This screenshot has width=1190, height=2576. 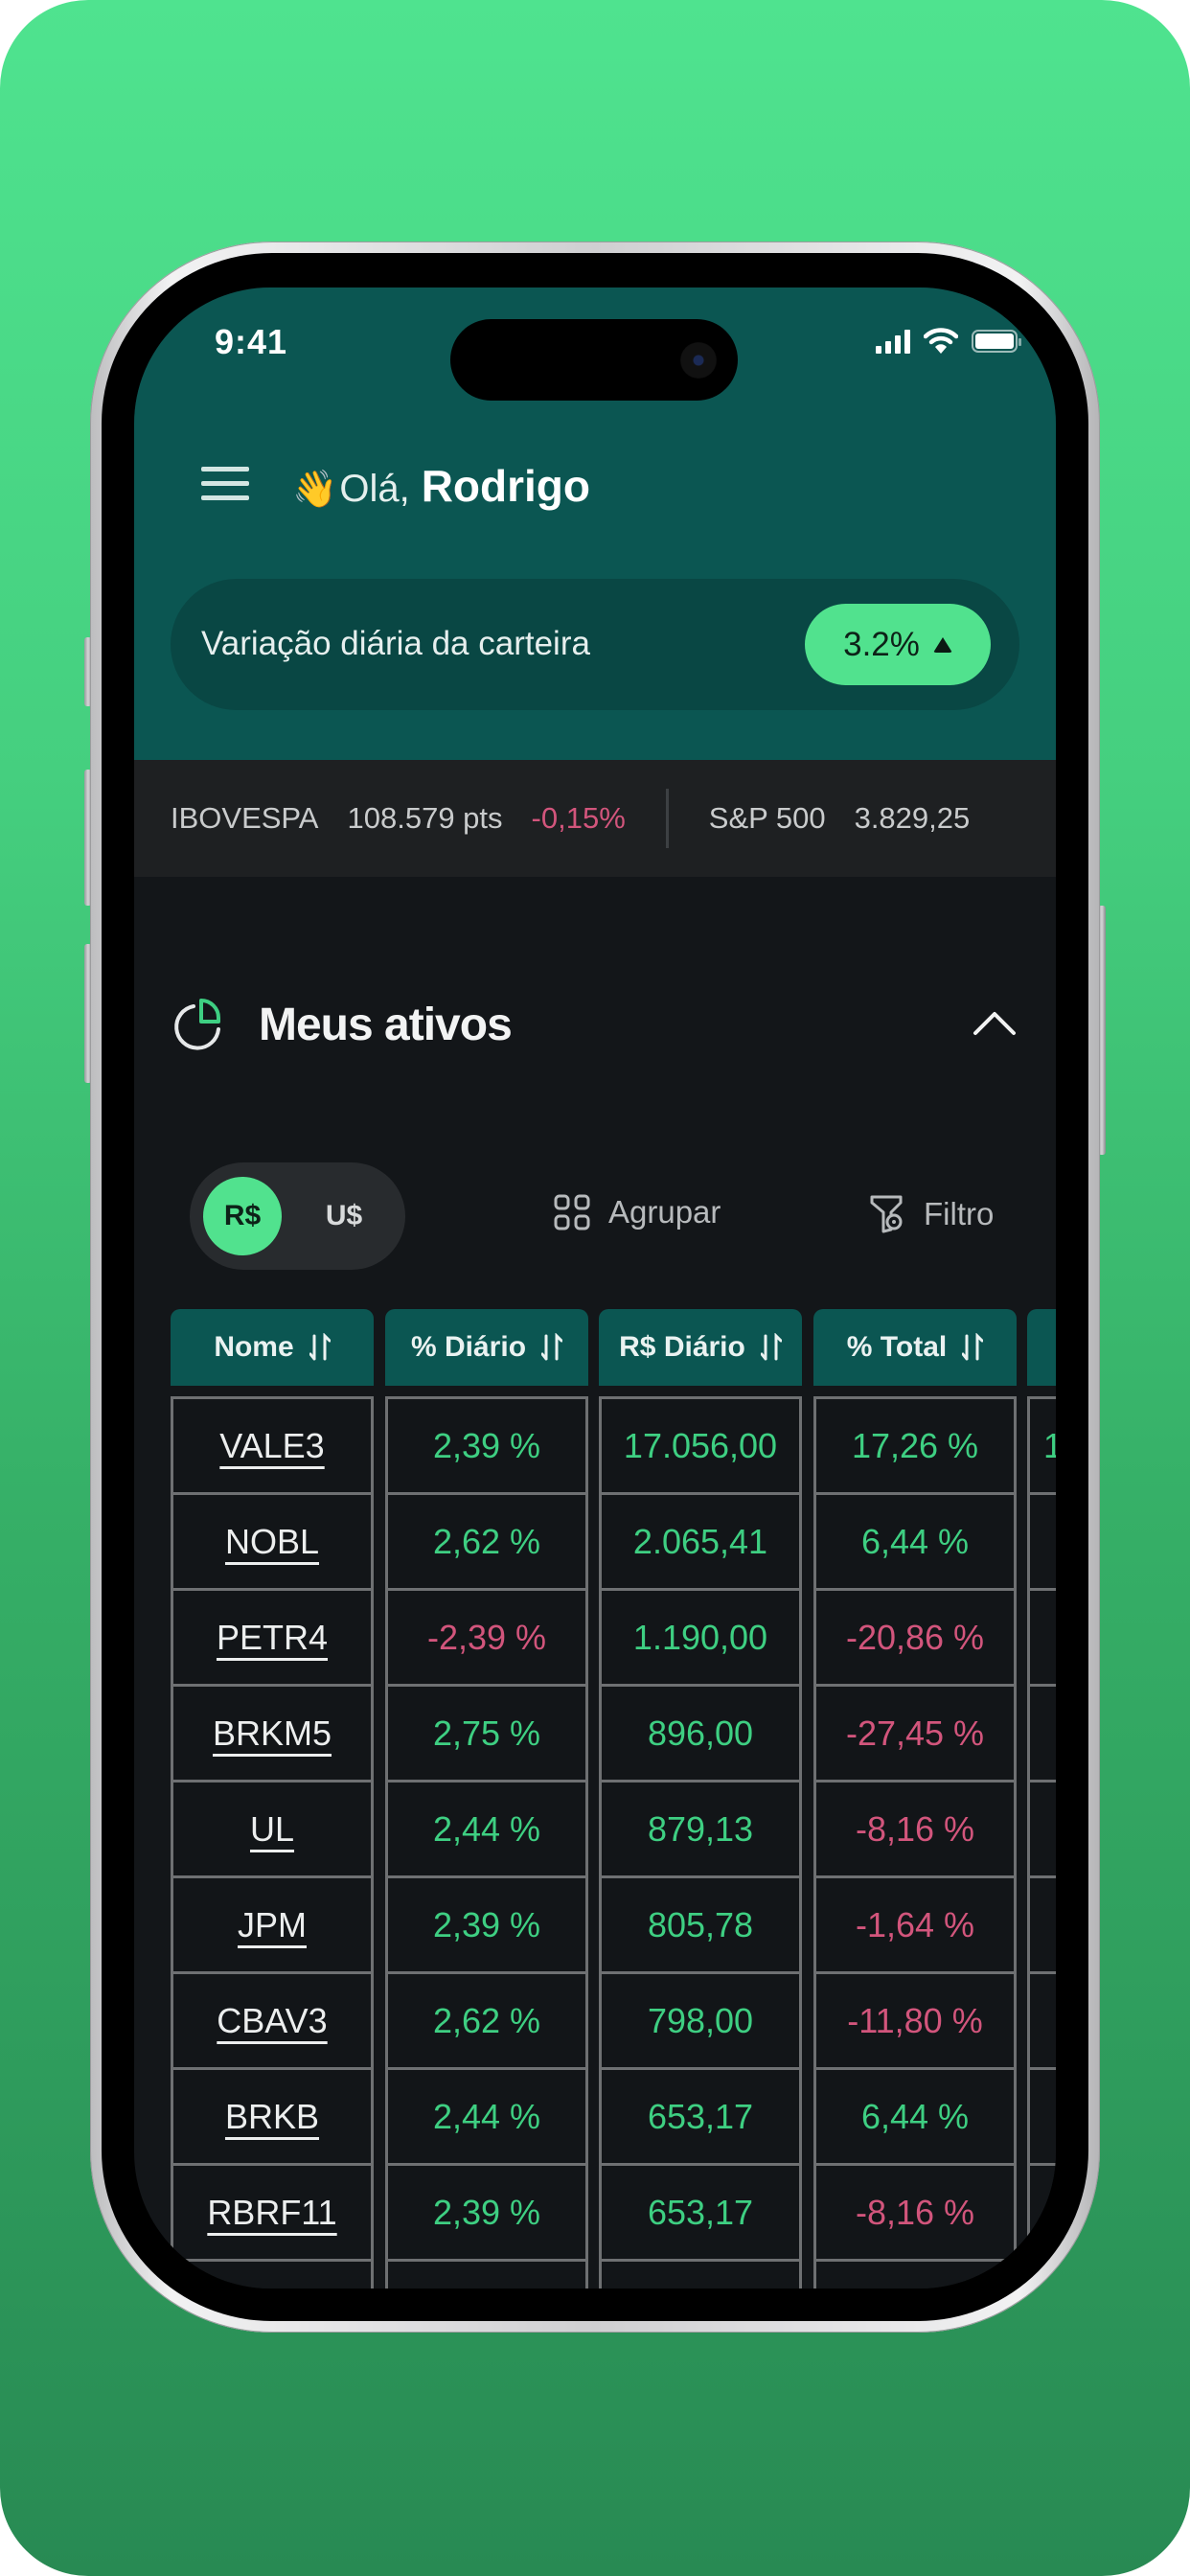 What do you see at coordinates (700, 1732) in the screenshot?
I see `table-cell-daily-brl: 896,00` at bounding box center [700, 1732].